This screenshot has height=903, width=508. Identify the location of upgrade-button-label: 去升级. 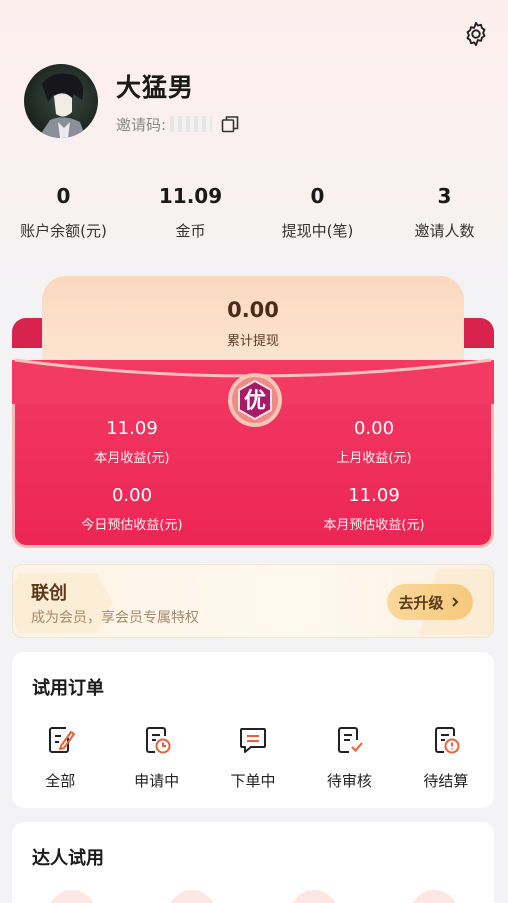
(421, 602).